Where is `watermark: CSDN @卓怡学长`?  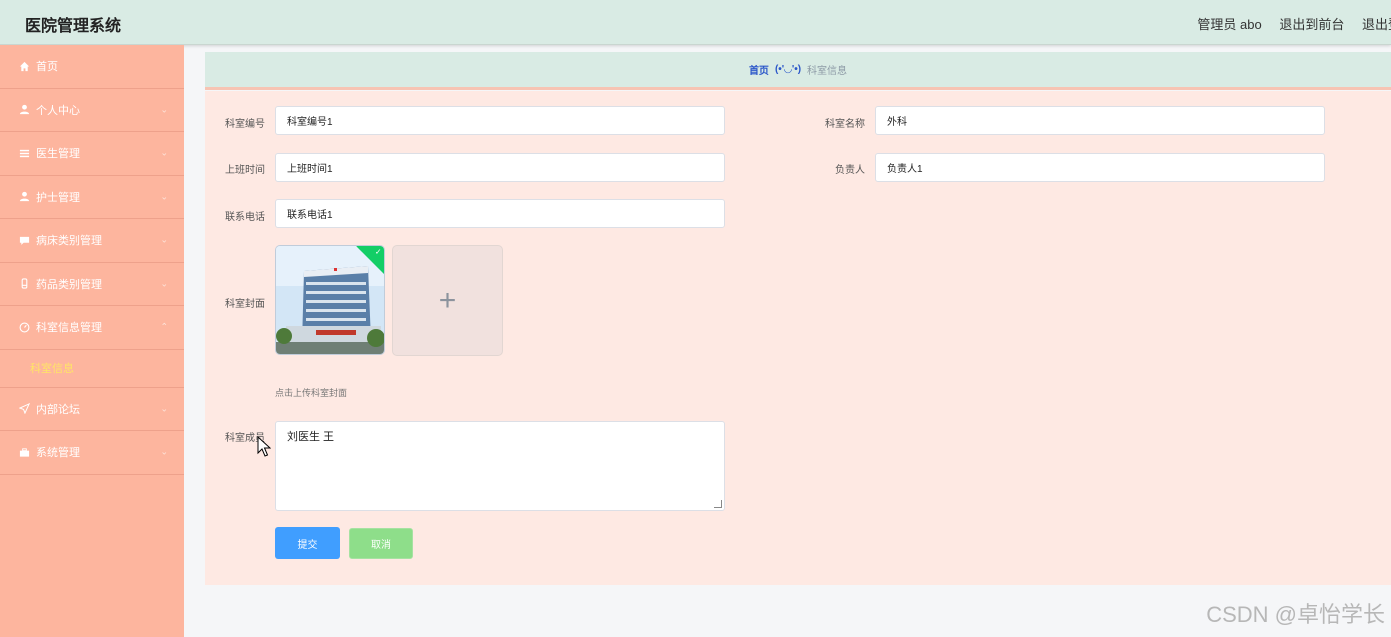 watermark: CSDN @卓怡学长 is located at coordinates (1295, 614).